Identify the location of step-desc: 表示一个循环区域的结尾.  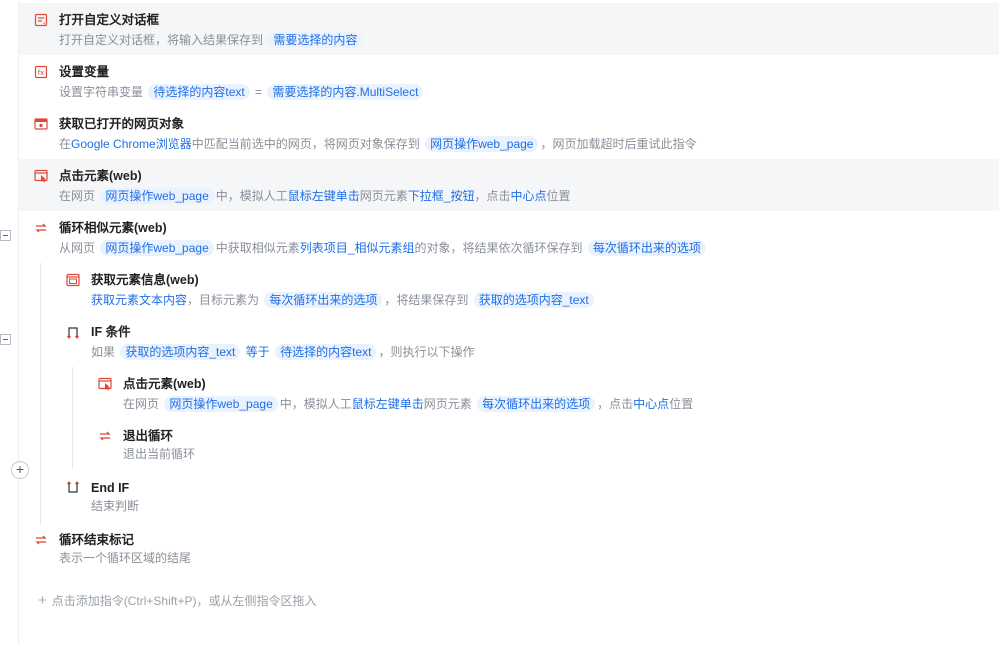
(125, 558).